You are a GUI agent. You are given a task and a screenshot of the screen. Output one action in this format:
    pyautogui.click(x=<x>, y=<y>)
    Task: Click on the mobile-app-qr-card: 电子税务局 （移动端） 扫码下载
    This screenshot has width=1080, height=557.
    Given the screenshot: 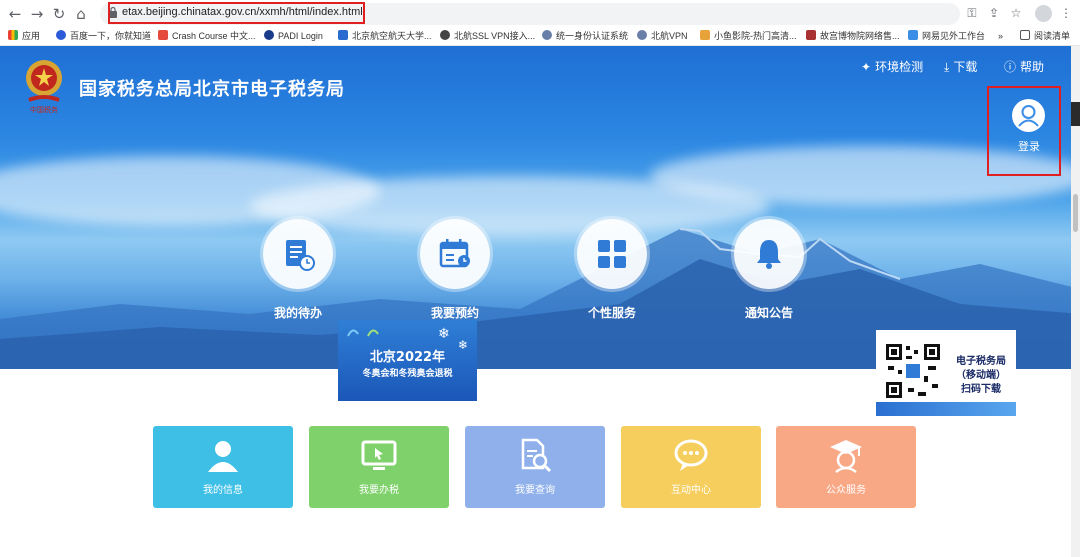 What is the action you would take?
    pyautogui.click(x=946, y=373)
    